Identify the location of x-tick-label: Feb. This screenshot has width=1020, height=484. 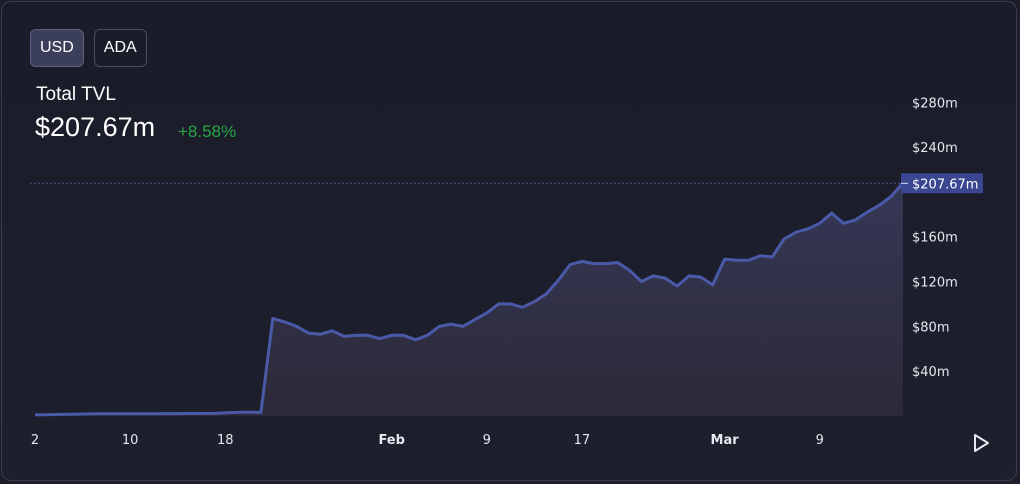
(391, 440).